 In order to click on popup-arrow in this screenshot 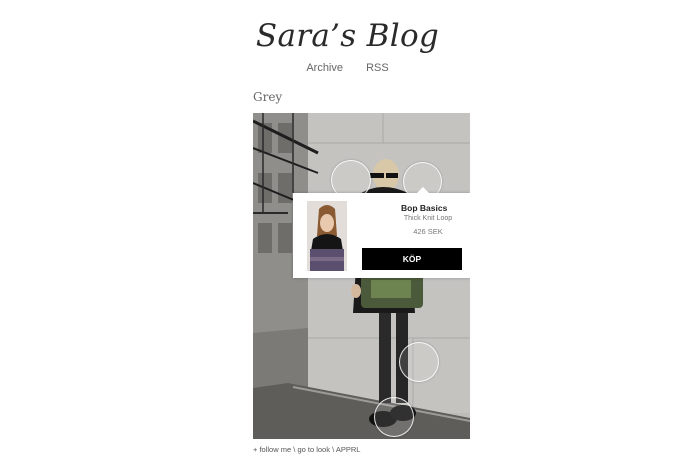, I will do `click(423, 190)`.